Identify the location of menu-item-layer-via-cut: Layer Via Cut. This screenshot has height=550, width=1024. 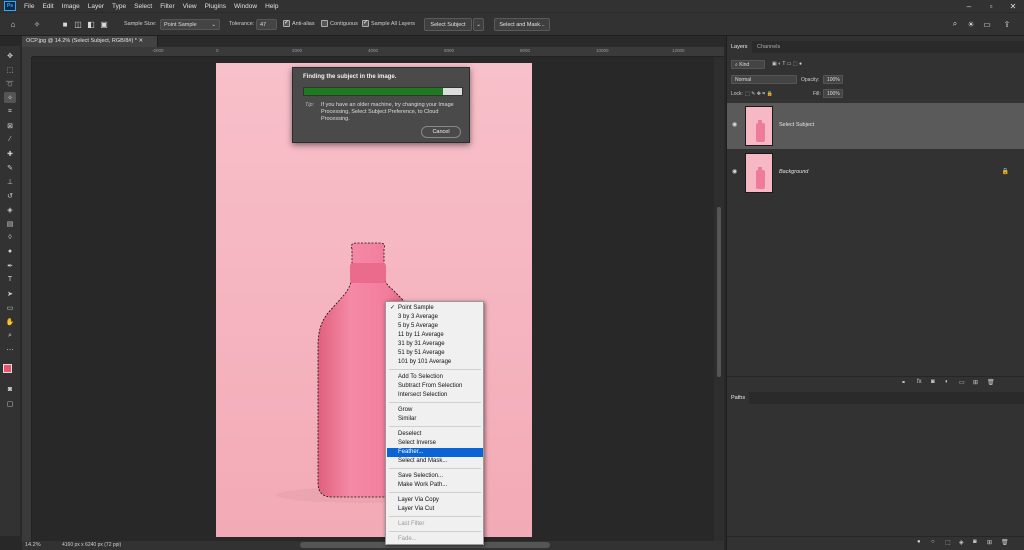
(435, 509).